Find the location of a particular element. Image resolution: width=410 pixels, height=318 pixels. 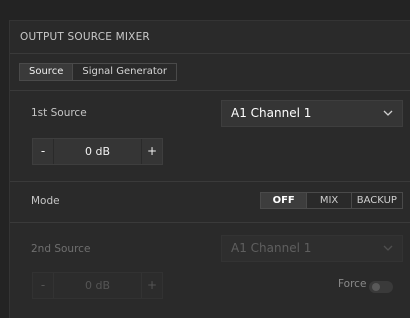

mode-off-button: OFF is located at coordinates (284, 200).